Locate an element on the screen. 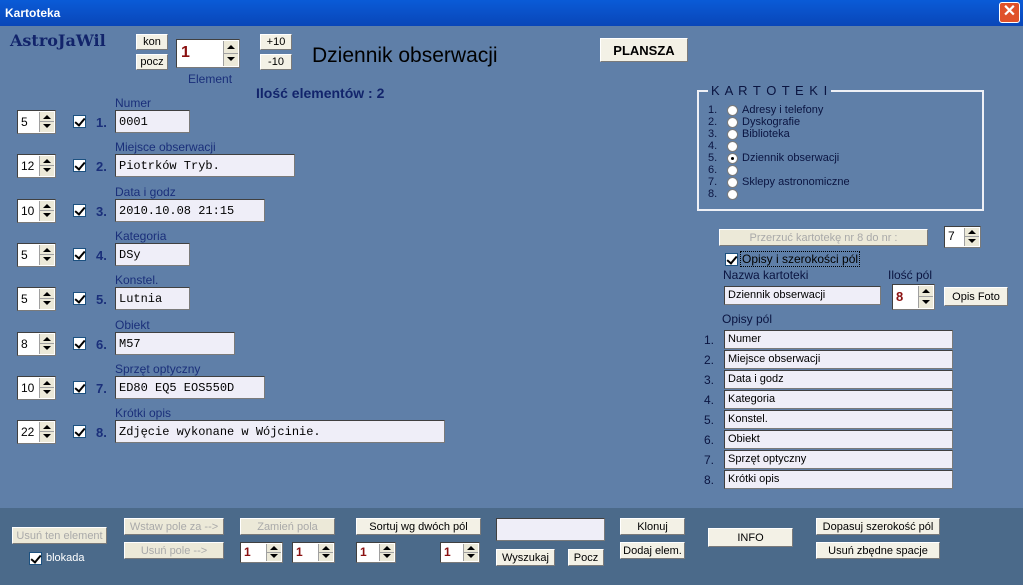  przerzuc-button: Przerzuć kartotekę nr 8 do nr : is located at coordinates (823, 237).